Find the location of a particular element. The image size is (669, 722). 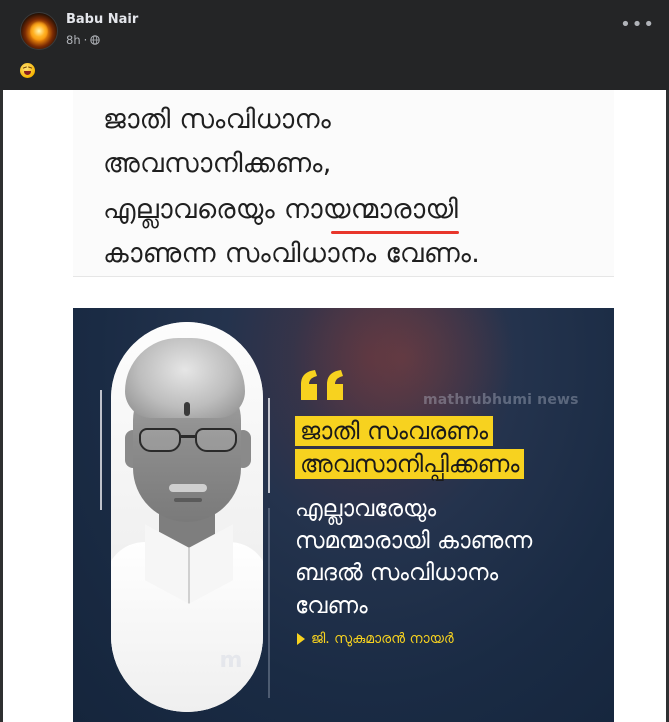

portrait-mouth is located at coordinates (188, 500).